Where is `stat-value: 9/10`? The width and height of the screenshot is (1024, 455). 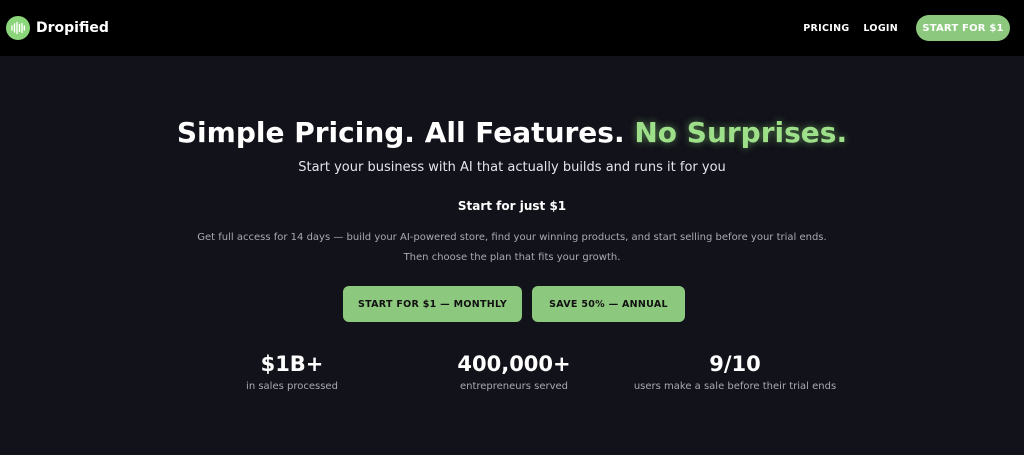 stat-value: 9/10 is located at coordinates (735, 364).